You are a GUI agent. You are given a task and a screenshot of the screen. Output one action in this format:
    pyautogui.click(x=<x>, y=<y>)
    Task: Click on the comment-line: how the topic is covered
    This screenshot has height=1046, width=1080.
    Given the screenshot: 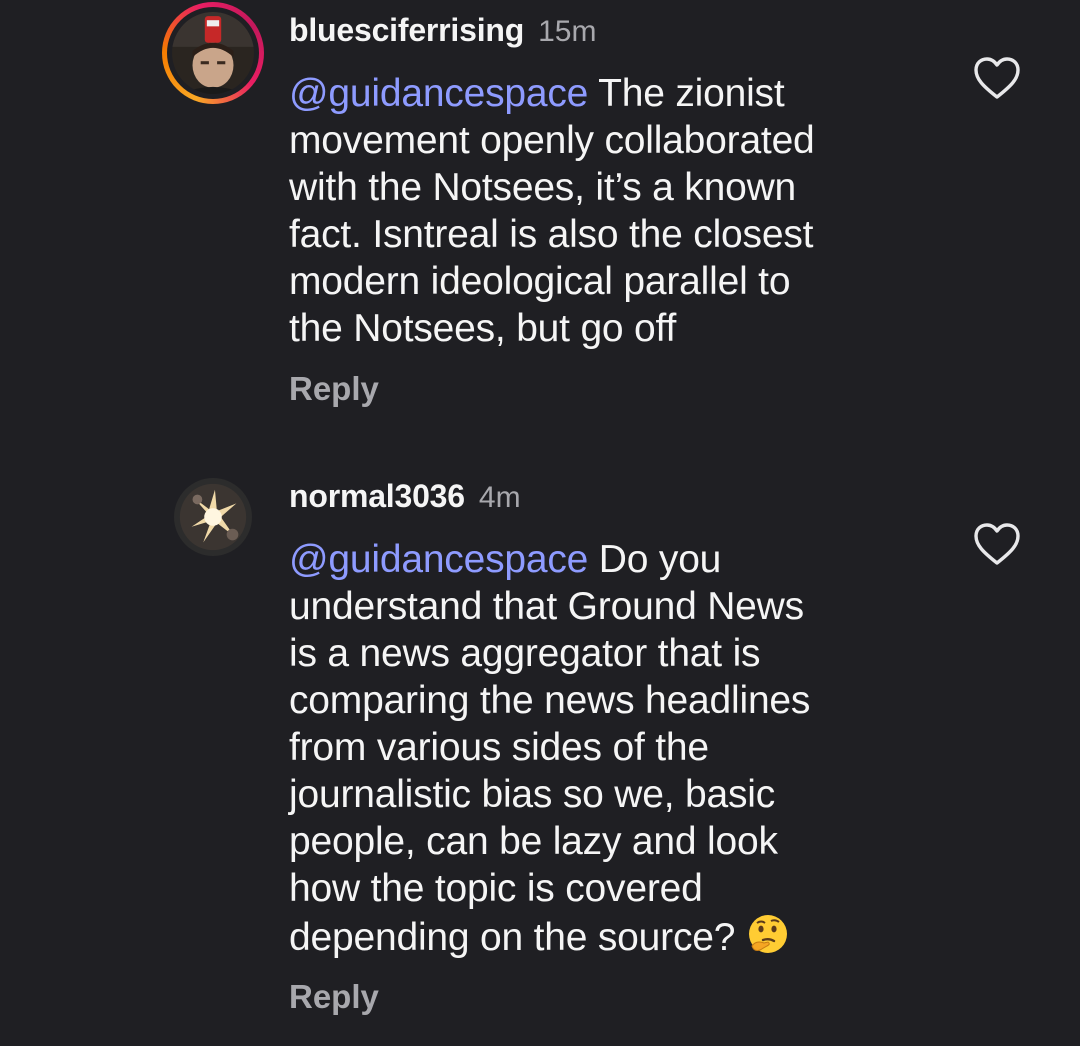 What is the action you would take?
    pyautogui.click(x=496, y=888)
    